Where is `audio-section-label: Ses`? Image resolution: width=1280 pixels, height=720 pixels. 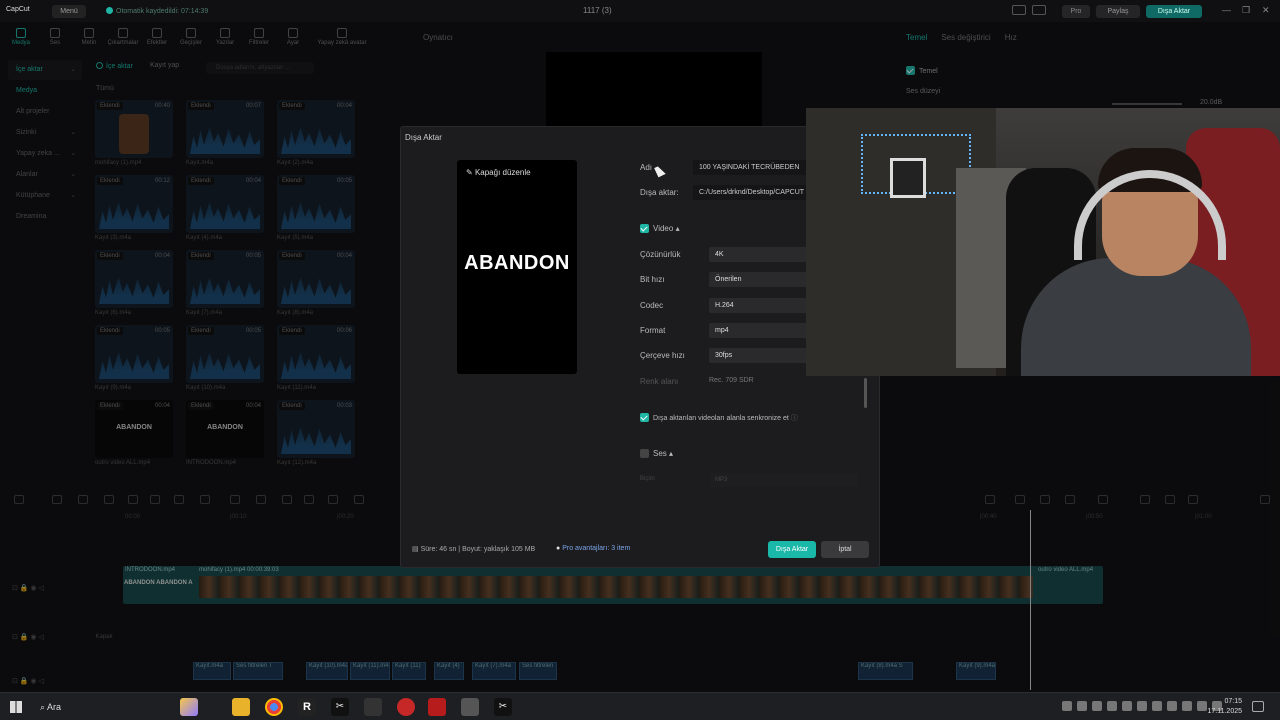
audio-section-label: Ses is located at coordinates (660, 453).